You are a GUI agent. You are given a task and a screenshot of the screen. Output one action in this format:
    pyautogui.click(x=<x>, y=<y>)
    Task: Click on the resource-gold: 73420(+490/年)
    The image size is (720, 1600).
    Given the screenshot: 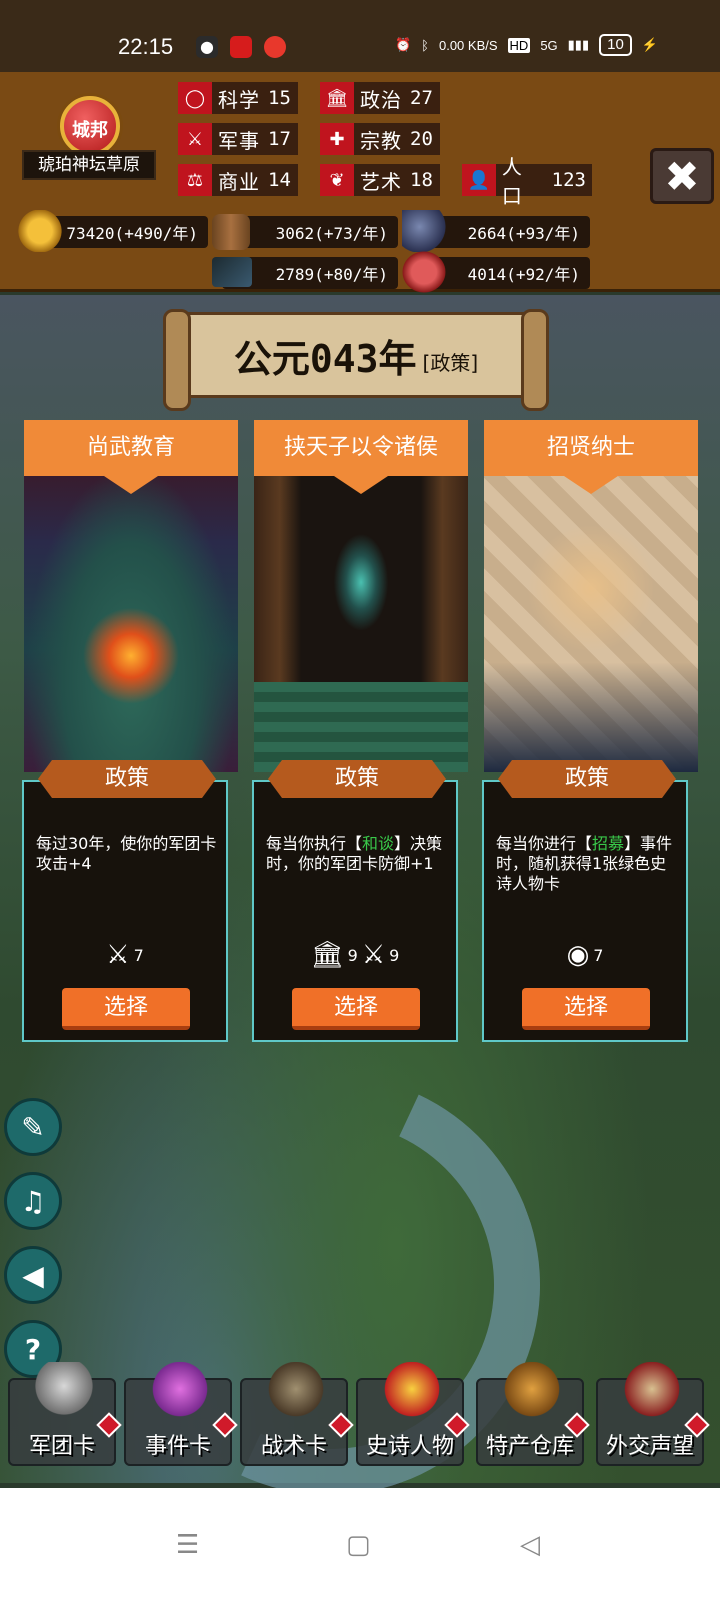 What is the action you would take?
    pyautogui.click(x=113, y=231)
    